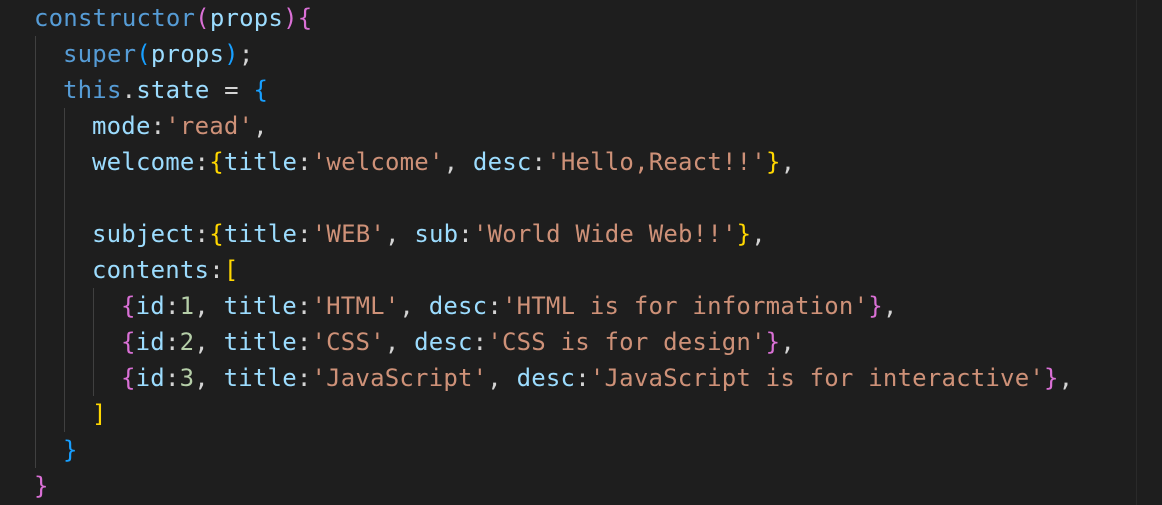  I want to click on code-token: 'JavaScript', so click(399, 378).